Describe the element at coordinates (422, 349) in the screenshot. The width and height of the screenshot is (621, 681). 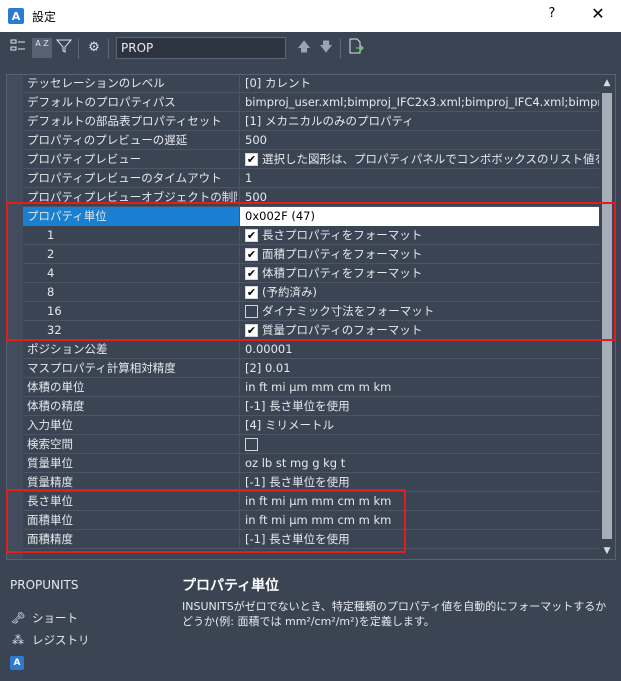
I see `property-value: 0.00001` at that location.